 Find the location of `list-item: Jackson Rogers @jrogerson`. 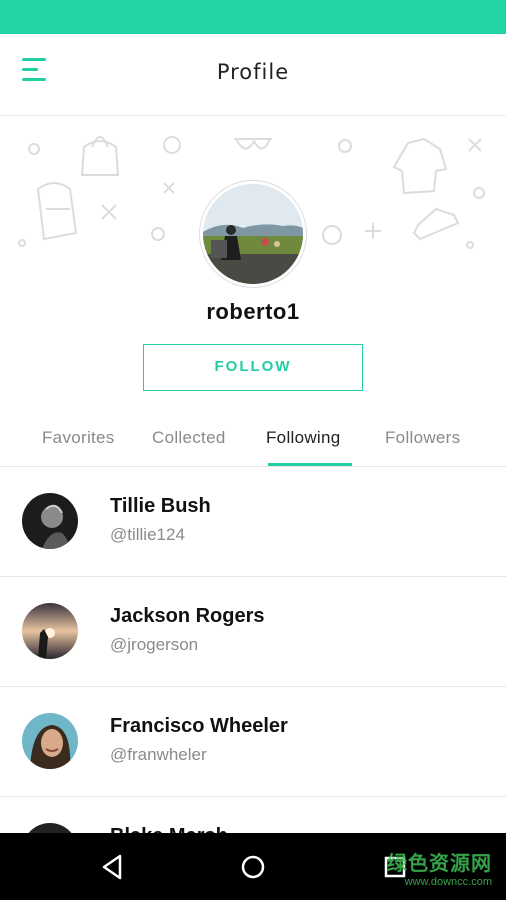

list-item: Jackson Rogers @jrogerson is located at coordinates (253, 632).